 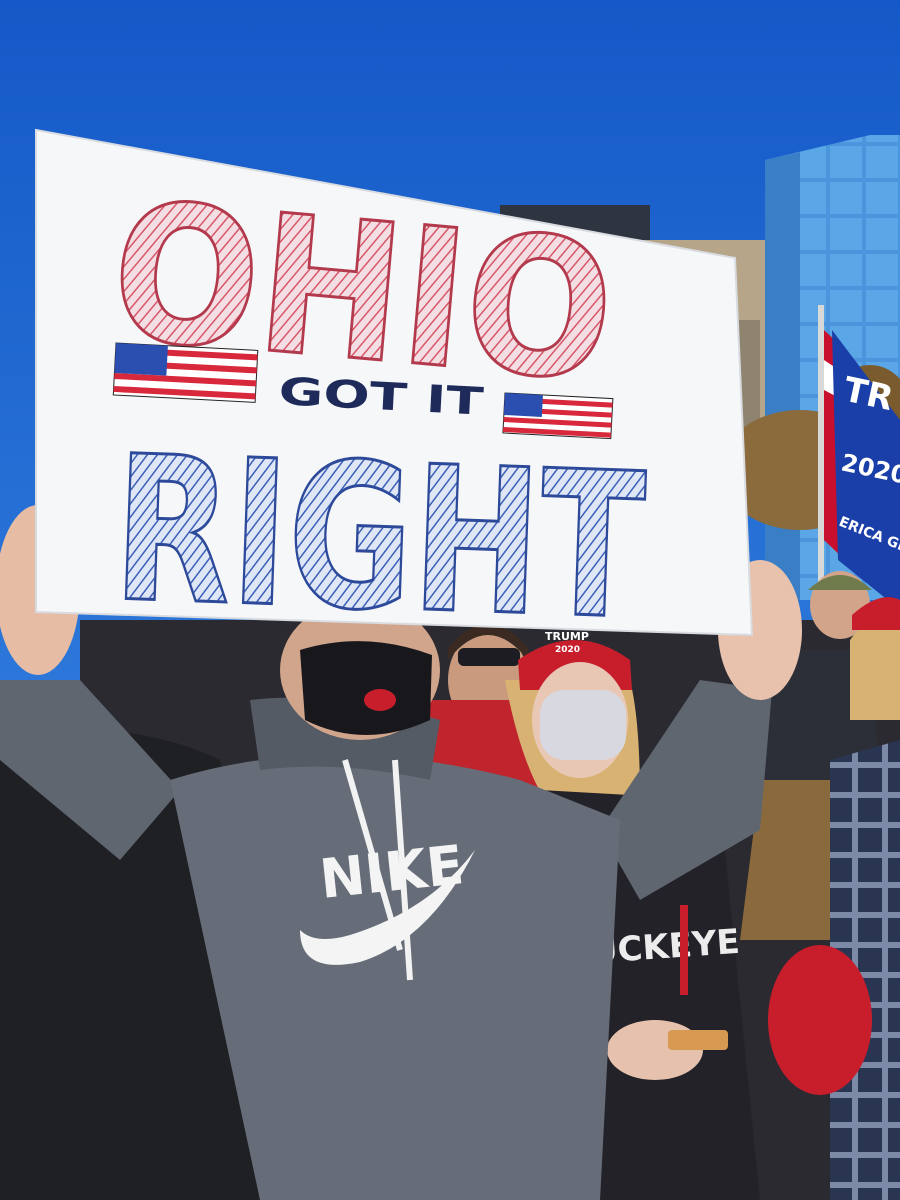 I want to click on gray-mask, so click(x=583, y=725).